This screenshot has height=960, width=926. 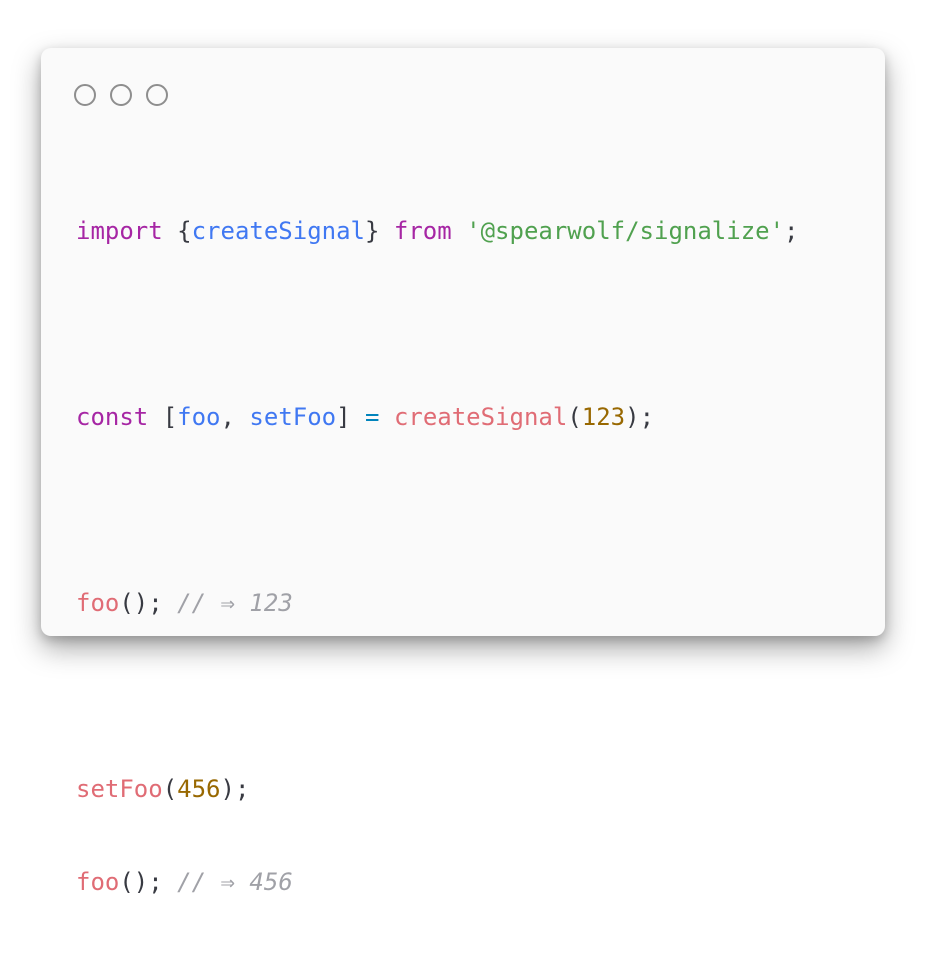 What do you see at coordinates (235, 603) in the screenshot?
I see `comment: // ⇒ 123` at bounding box center [235, 603].